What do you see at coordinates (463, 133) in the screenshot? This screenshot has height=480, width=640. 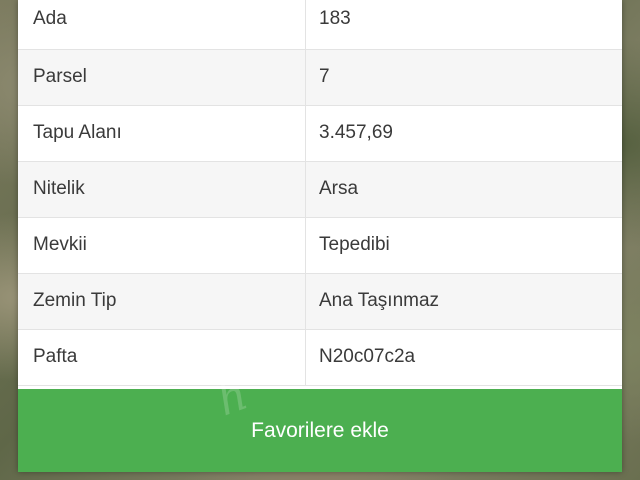 I see `row-value: 3.457,69` at bounding box center [463, 133].